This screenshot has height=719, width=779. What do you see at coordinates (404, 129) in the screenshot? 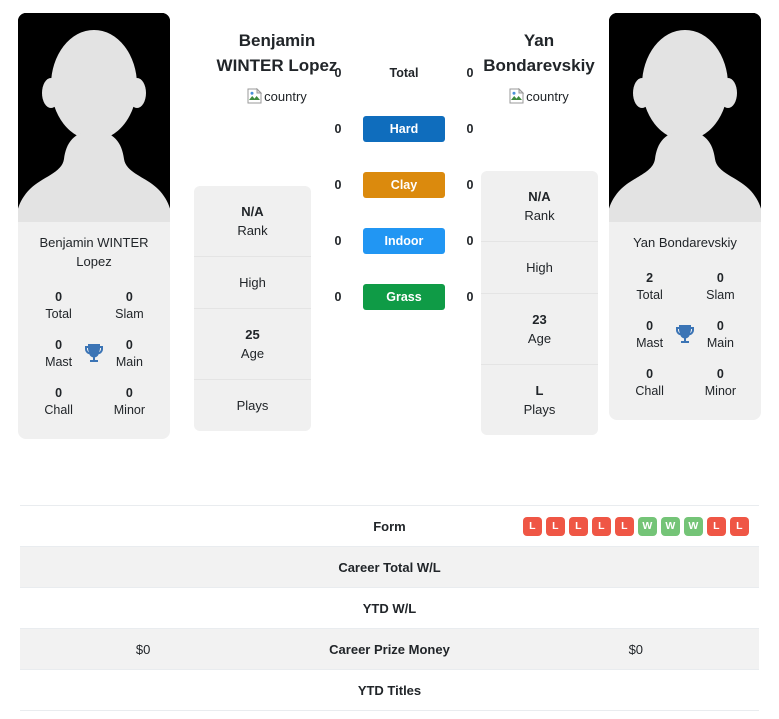
I see `surface-row-hard: 0 Hard 0` at bounding box center [404, 129].